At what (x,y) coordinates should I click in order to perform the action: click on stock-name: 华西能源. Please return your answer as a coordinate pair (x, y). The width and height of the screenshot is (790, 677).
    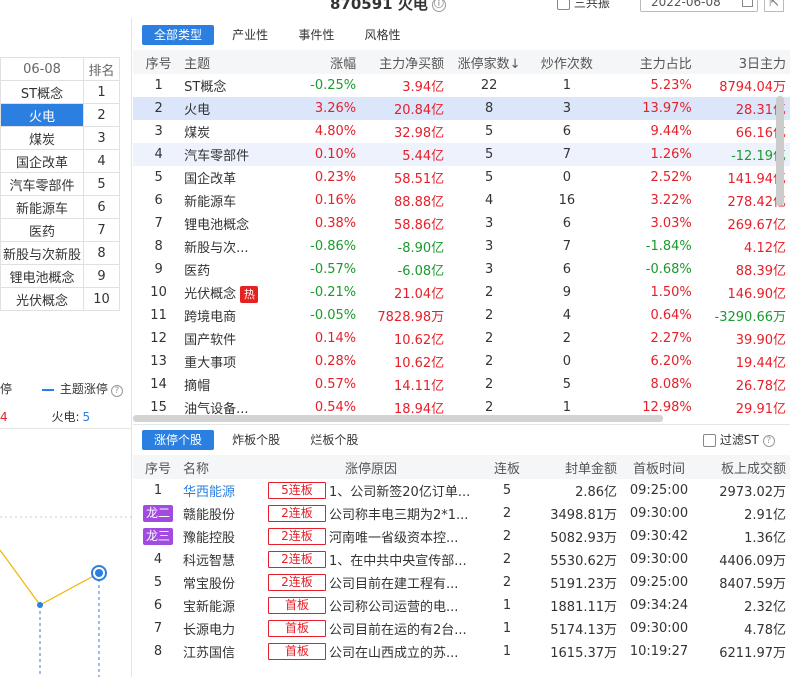
    Looking at the image, I should click on (224, 490).